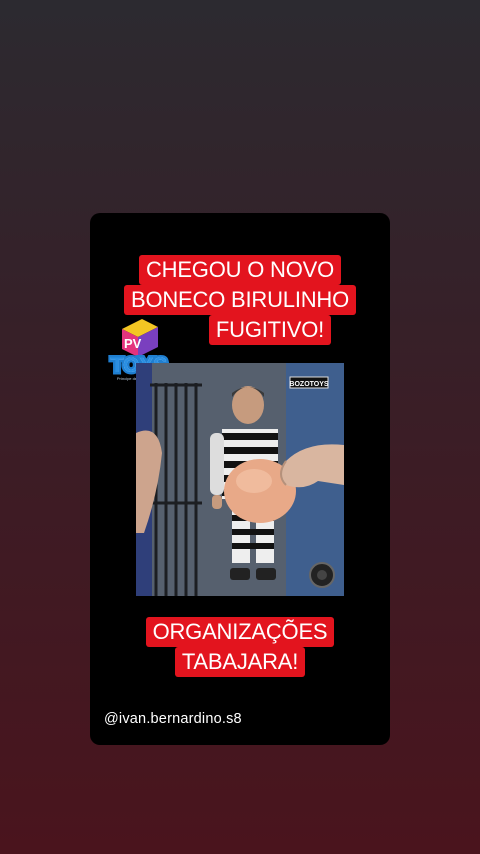 This screenshot has height=854, width=480. Describe the element at coordinates (240, 270) in the screenshot. I see `headline-line-1: CHEGOU O NOVO` at that location.